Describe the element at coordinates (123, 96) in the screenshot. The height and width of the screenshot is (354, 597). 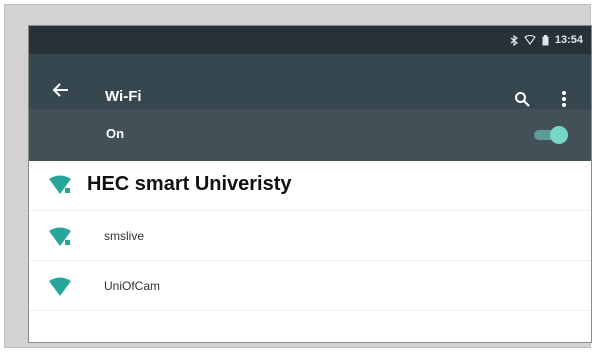
I see `page-title: Wi-Fi` at that location.